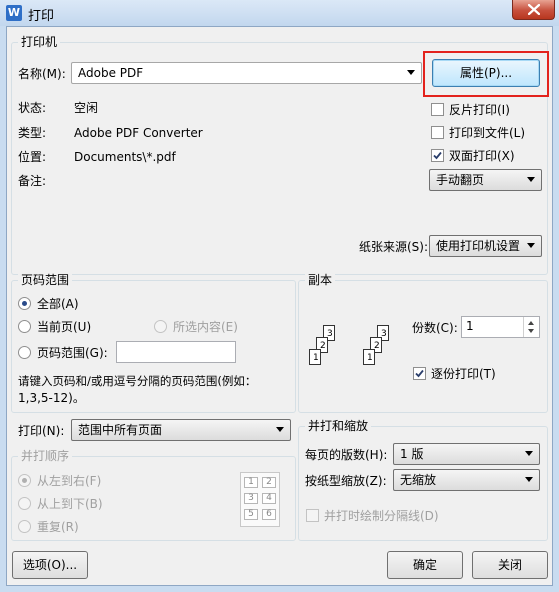 Image resolution: width=559 pixels, height=592 pixels. What do you see at coordinates (41, 16) in the screenshot?
I see `window-title: 打印` at bounding box center [41, 16].